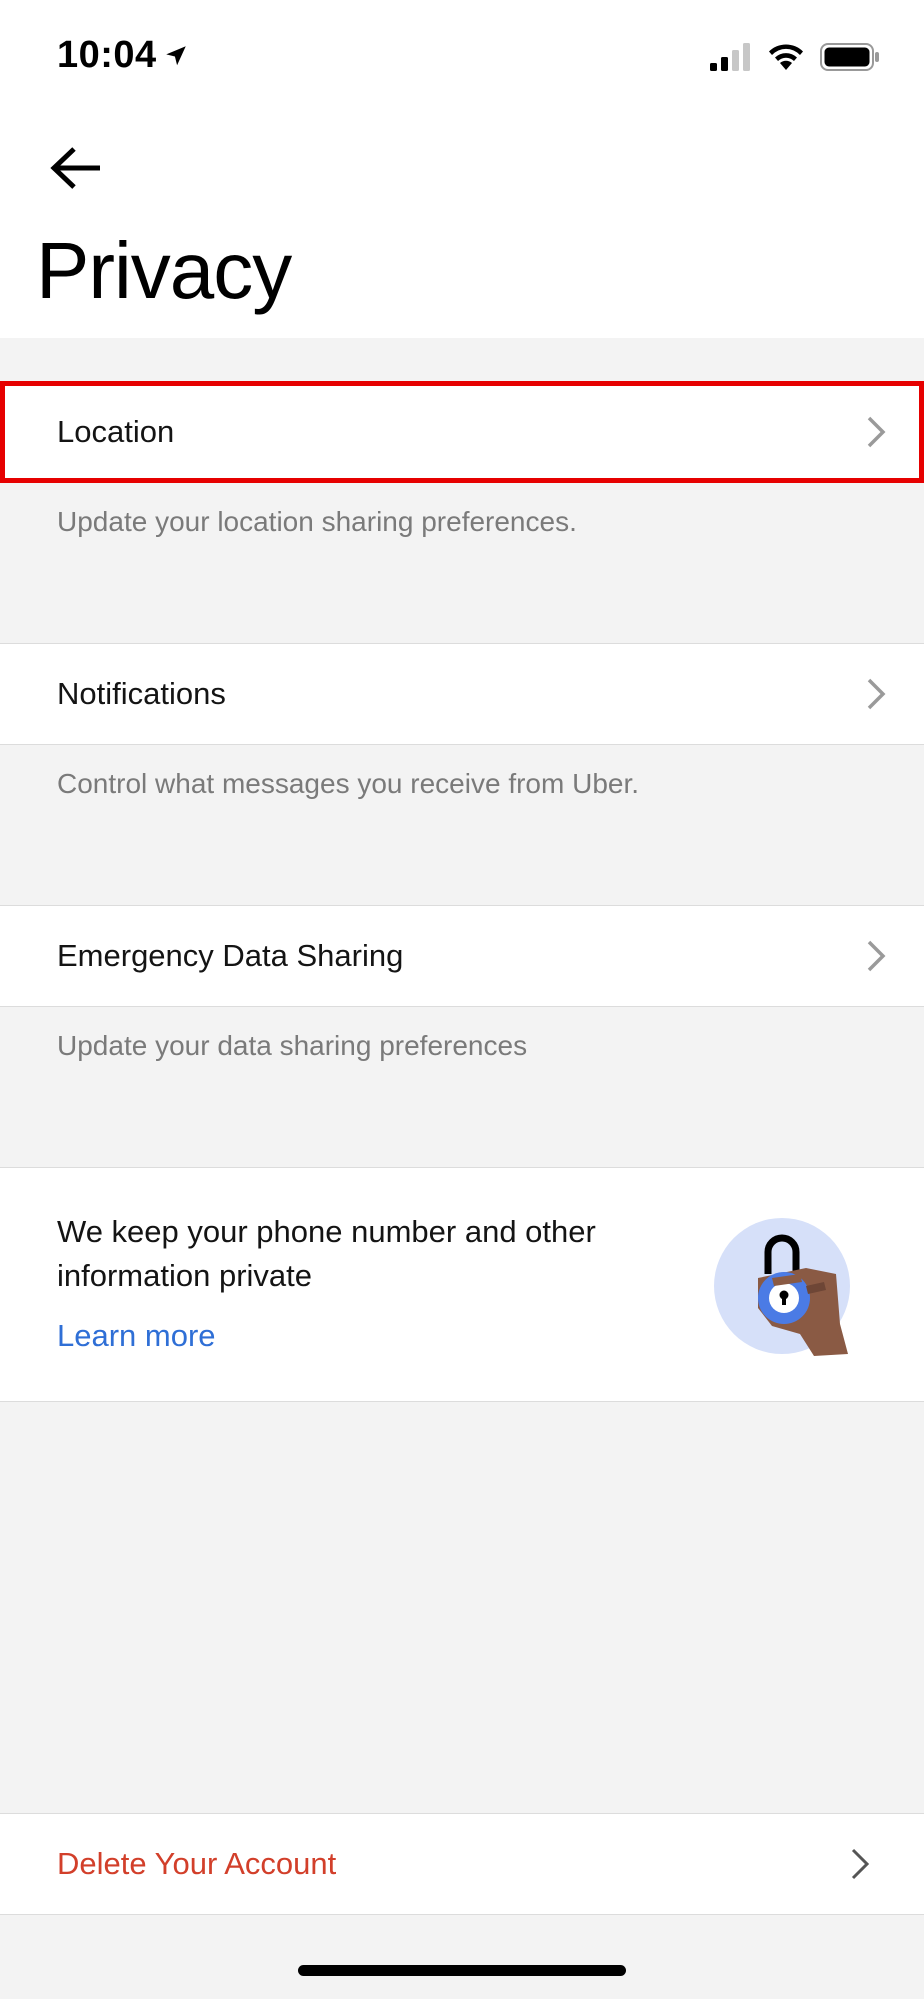 The width and height of the screenshot is (924, 1999). Describe the element at coordinates (462, 1970) in the screenshot. I see `home-indicator` at that location.